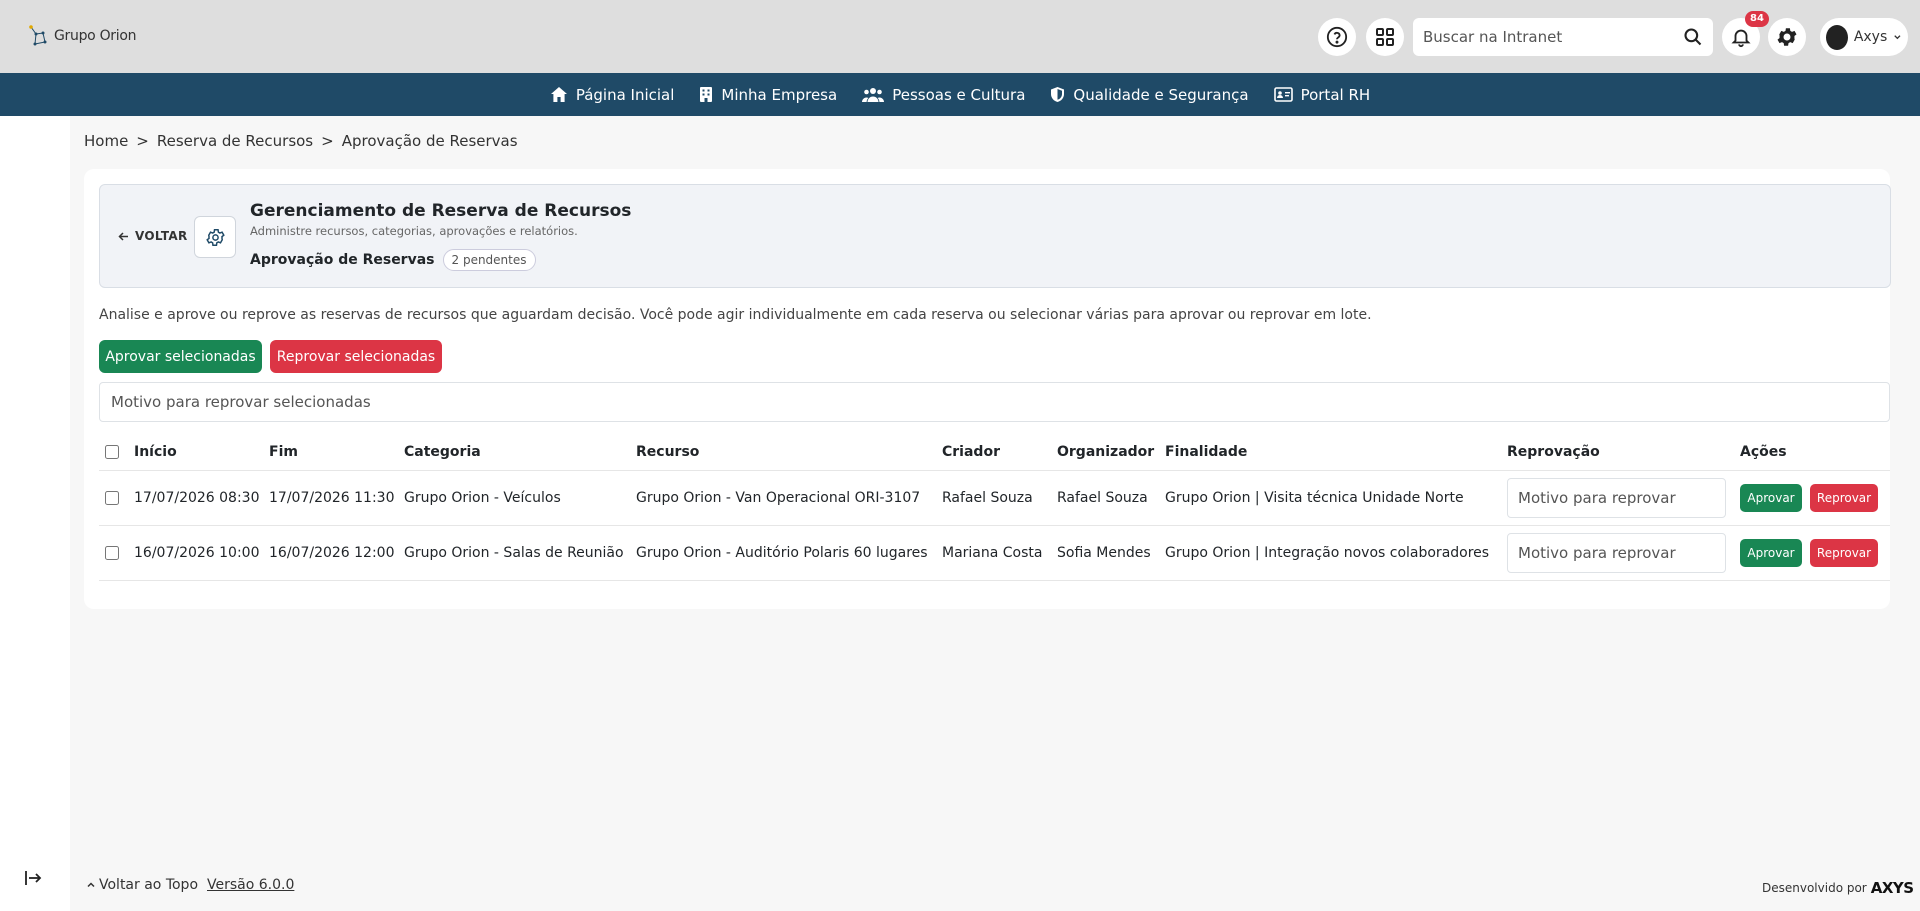 This screenshot has height=911, width=1920. I want to click on arrow-left-icon, so click(123, 236).